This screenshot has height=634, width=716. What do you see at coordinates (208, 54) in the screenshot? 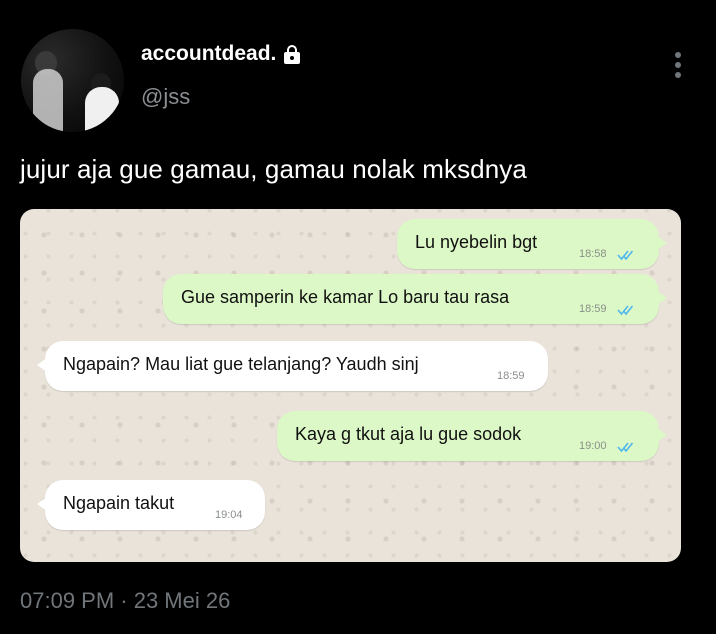
I see `display-name: accountdead.` at bounding box center [208, 54].